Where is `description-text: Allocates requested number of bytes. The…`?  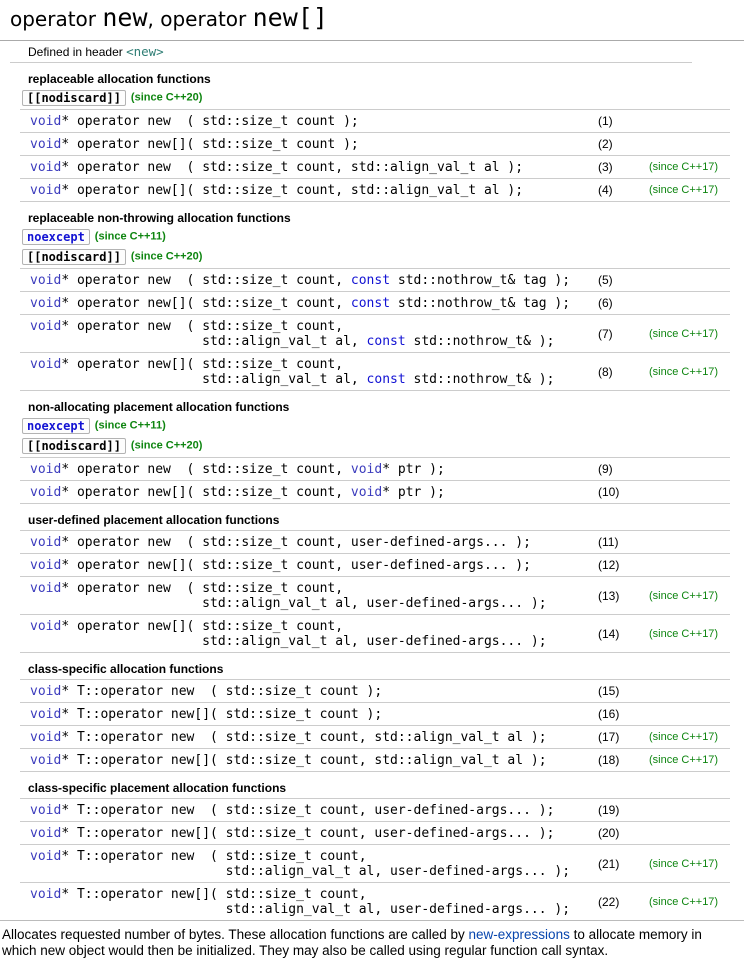 description-text: Allocates requested number of bytes. The… is located at coordinates (235, 934).